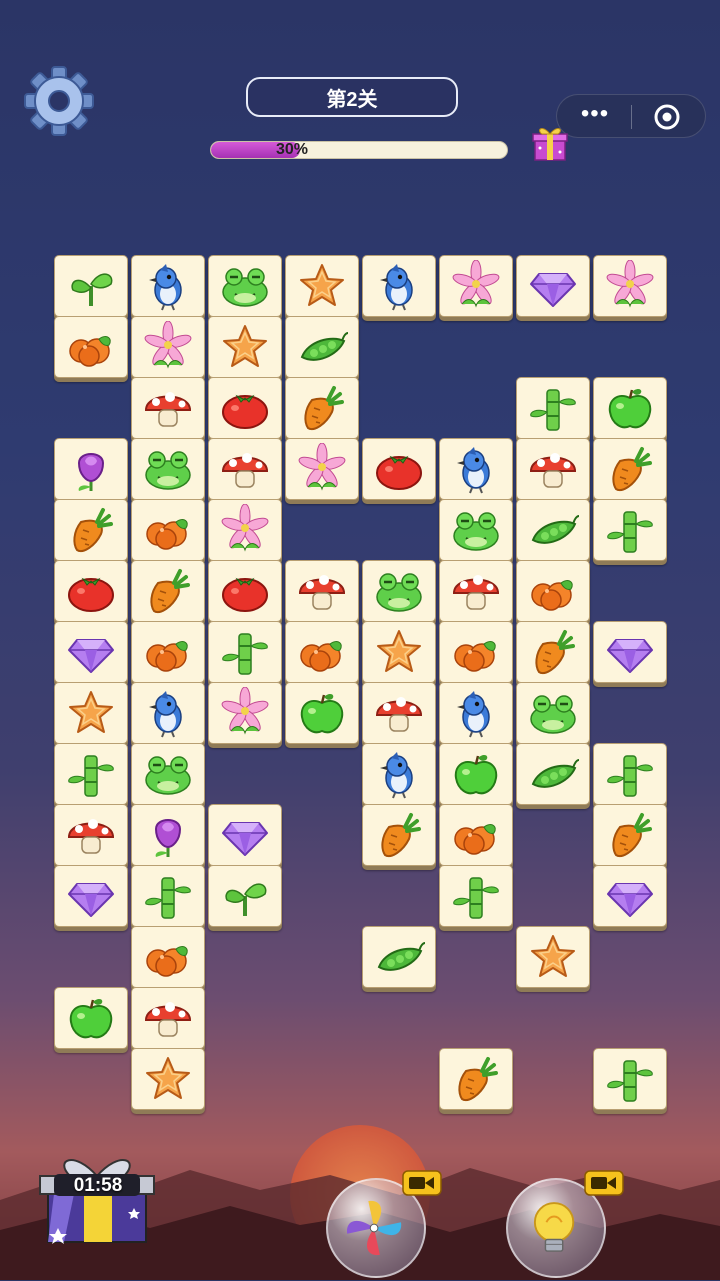 This screenshot has height=1281, width=720. I want to click on timed-gift-icon, so click(97, 1198).